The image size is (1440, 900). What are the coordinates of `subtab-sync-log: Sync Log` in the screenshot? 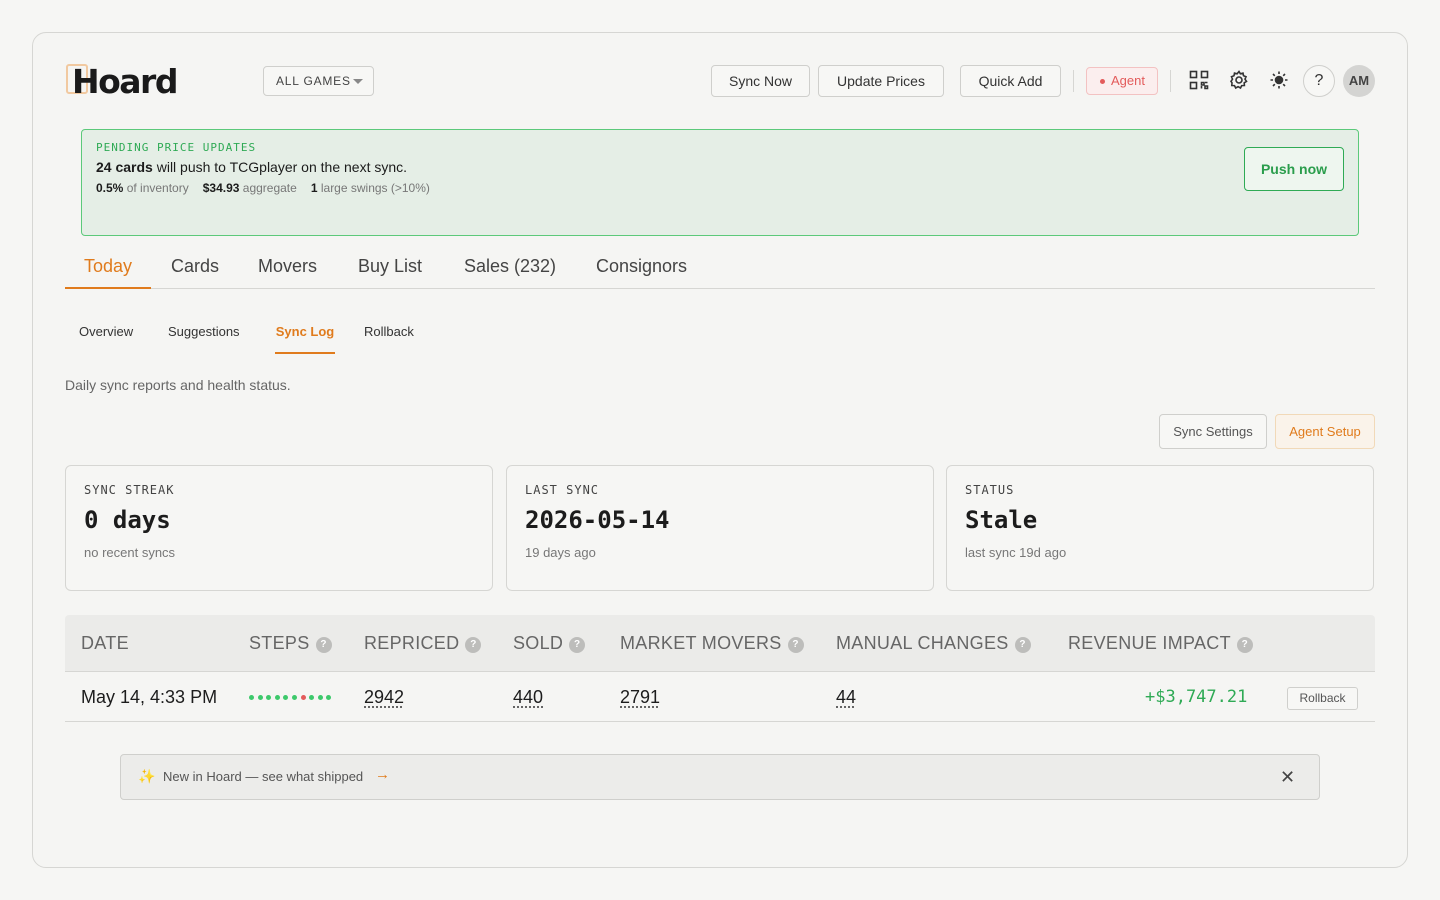 It's located at (305, 338).